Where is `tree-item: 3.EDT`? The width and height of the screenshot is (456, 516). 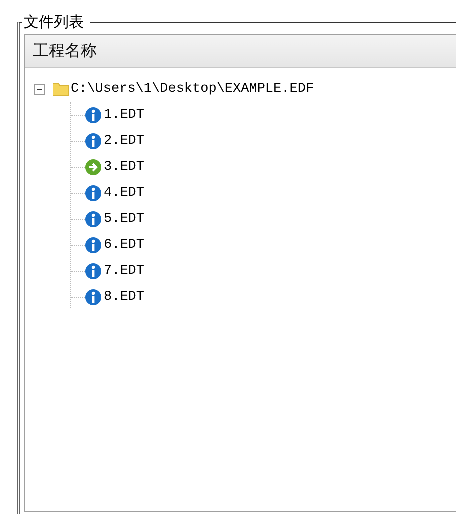 tree-item: 3.EDT is located at coordinates (124, 167).